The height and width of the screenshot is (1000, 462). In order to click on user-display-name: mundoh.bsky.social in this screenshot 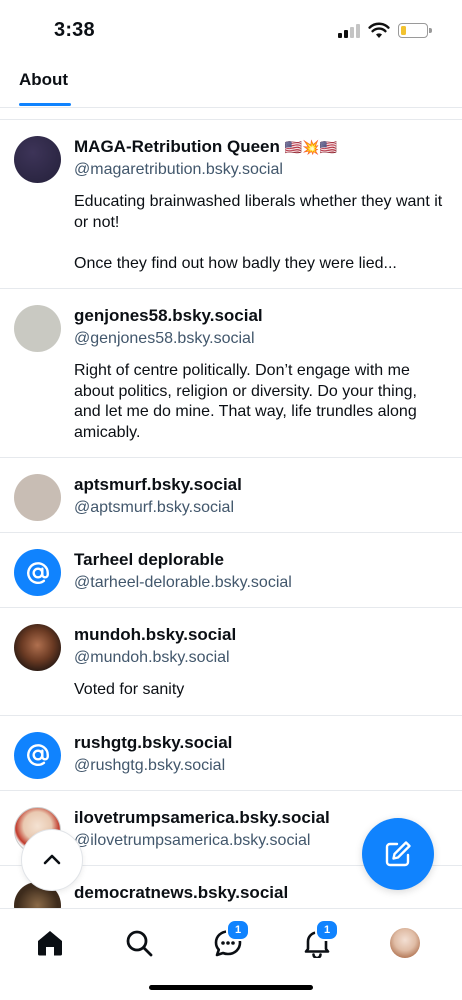, I will do `click(155, 634)`.